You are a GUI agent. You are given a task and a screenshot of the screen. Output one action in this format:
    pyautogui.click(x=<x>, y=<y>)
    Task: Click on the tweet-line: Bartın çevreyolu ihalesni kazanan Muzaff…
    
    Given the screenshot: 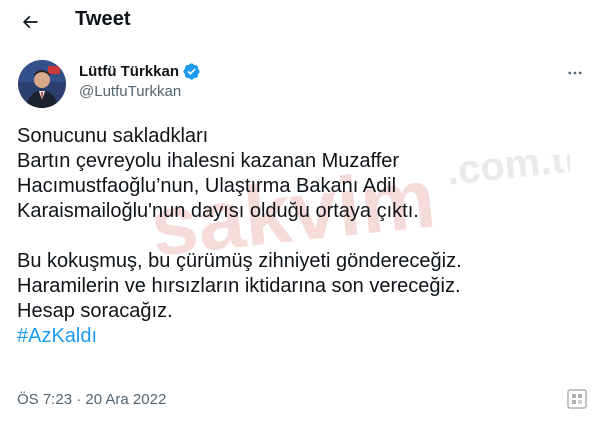 What is the action you would take?
    pyautogui.click(x=208, y=161)
    